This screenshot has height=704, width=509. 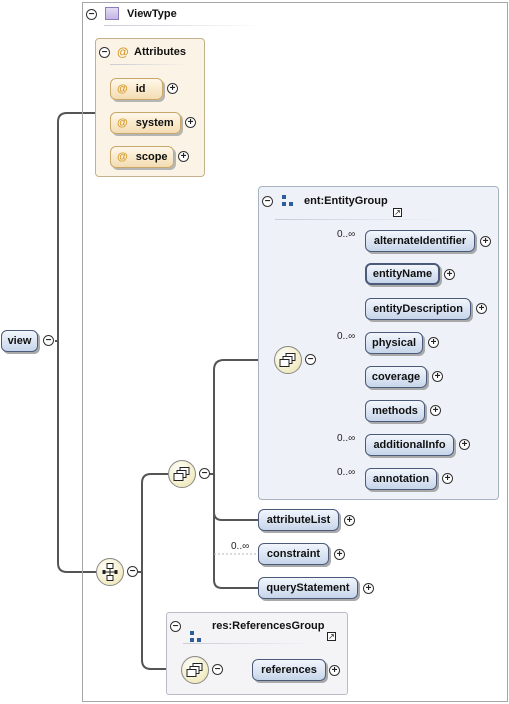 I want to click on element-label: attributeList, so click(x=298, y=520).